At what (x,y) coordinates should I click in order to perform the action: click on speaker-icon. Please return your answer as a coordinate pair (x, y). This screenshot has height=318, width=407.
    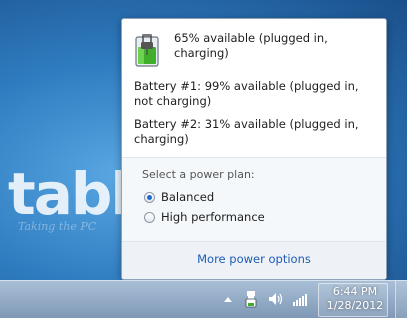
    Looking at the image, I should click on (276, 299).